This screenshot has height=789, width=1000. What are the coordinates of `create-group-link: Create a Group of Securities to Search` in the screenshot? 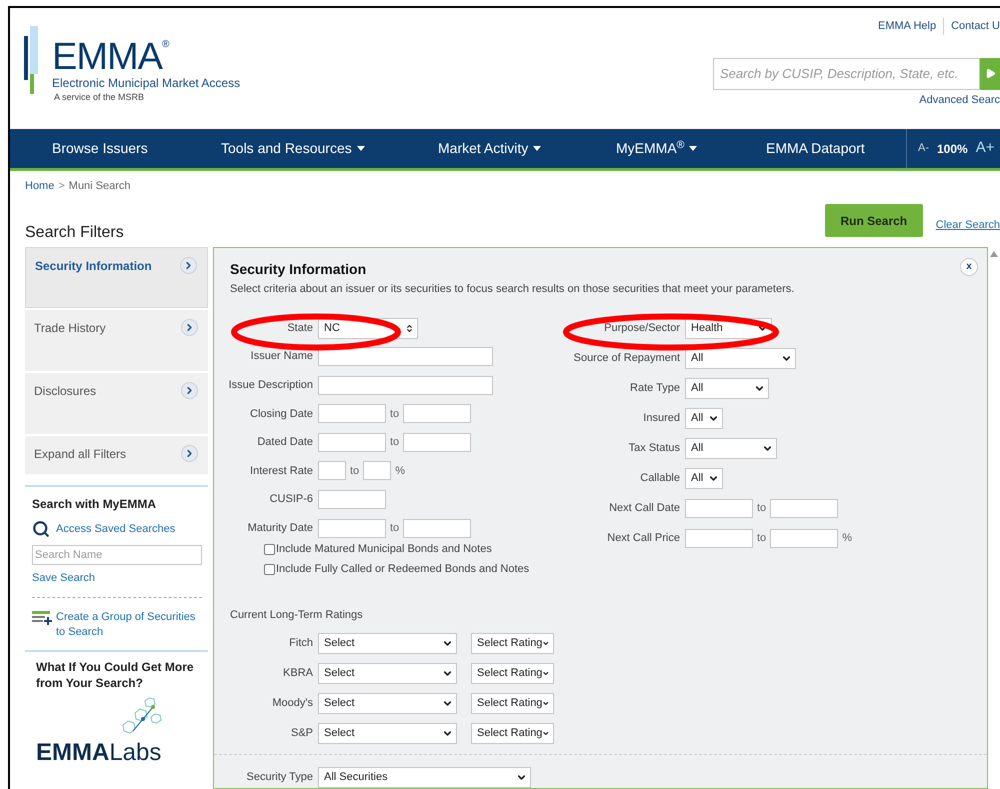 It's located at (129, 625).